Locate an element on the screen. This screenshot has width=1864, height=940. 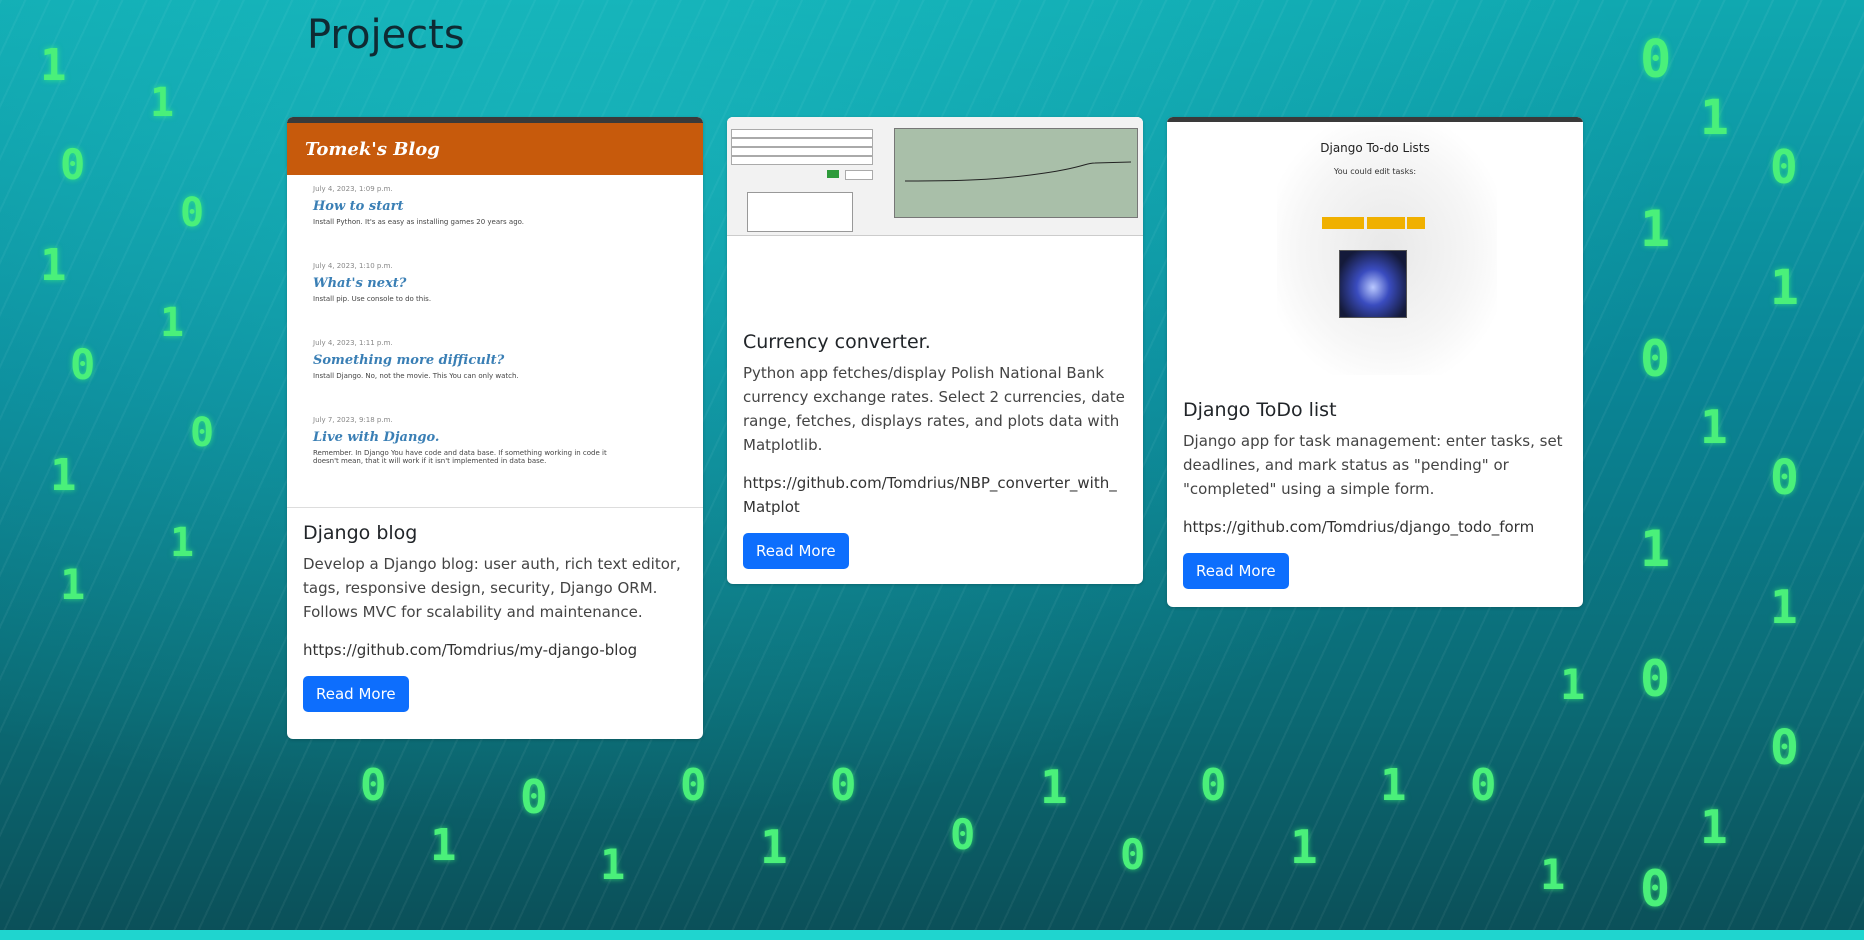
app-window-screenshot is located at coordinates (935, 176).